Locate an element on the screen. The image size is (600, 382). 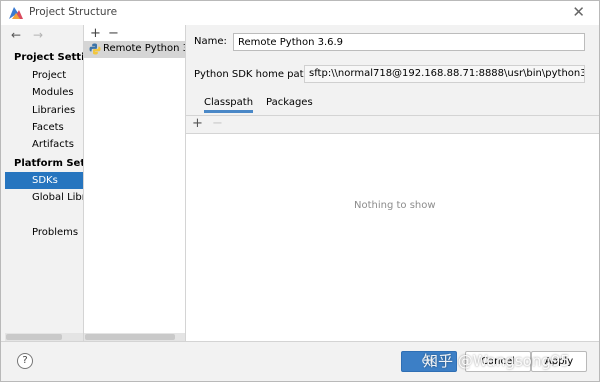
nav-horizontal-scrollbar is located at coordinates (44, 337).